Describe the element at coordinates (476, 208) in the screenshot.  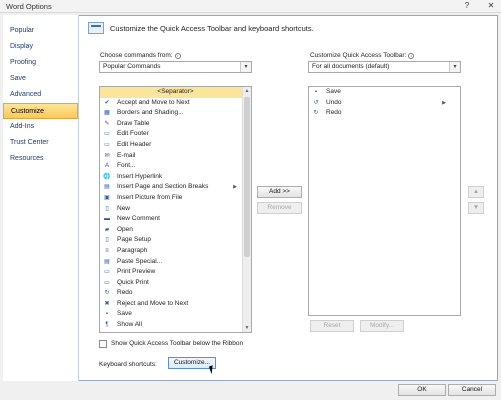
I see `move-down-button: ▼` at that location.